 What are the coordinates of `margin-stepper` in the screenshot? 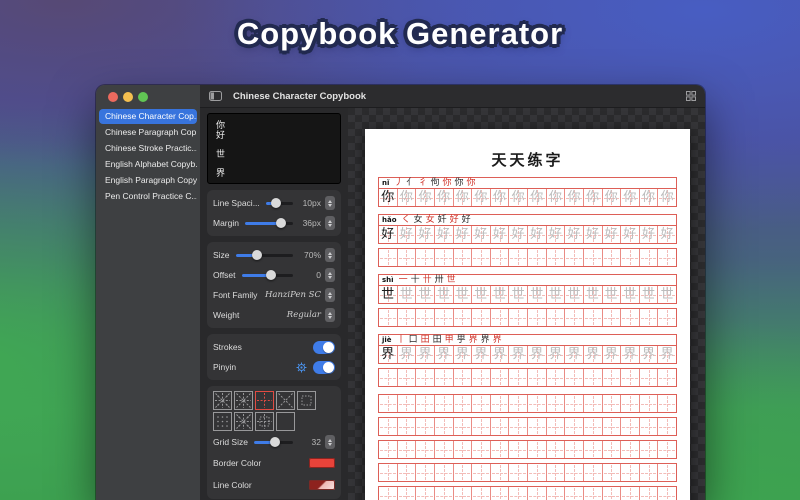 It's located at (330, 223).